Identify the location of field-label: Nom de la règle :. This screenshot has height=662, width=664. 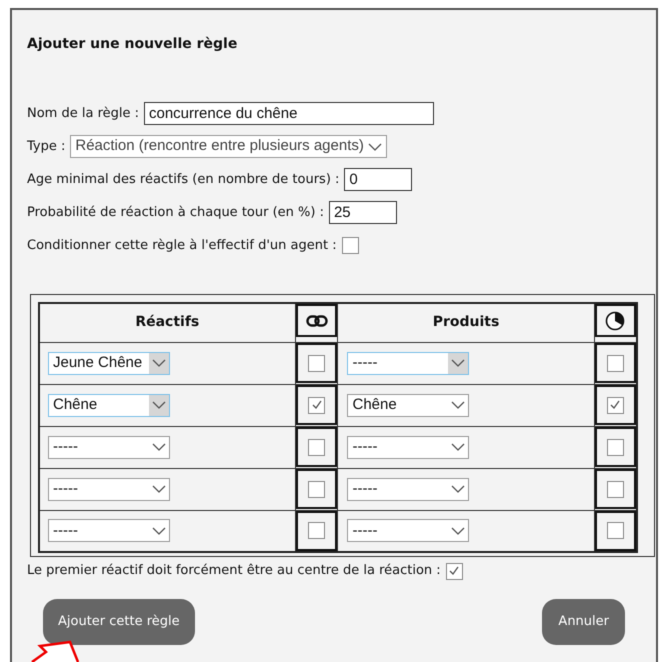
(83, 113).